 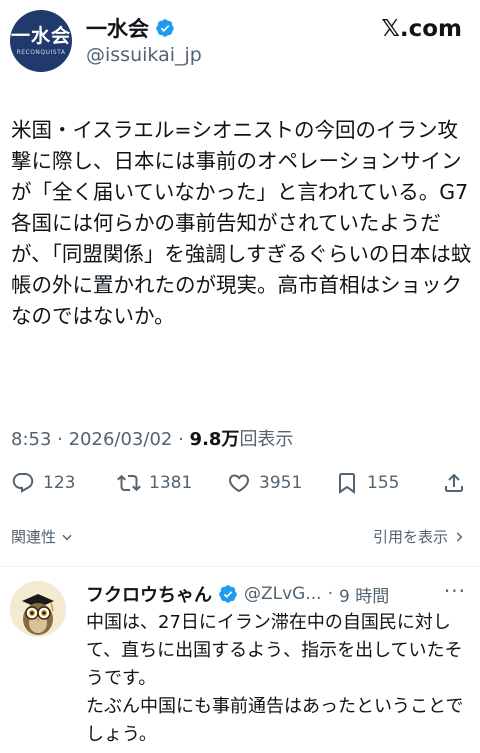 What do you see at coordinates (281, 483) in the screenshot?
I see `like-count: 3951` at bounding box center [281, 483].